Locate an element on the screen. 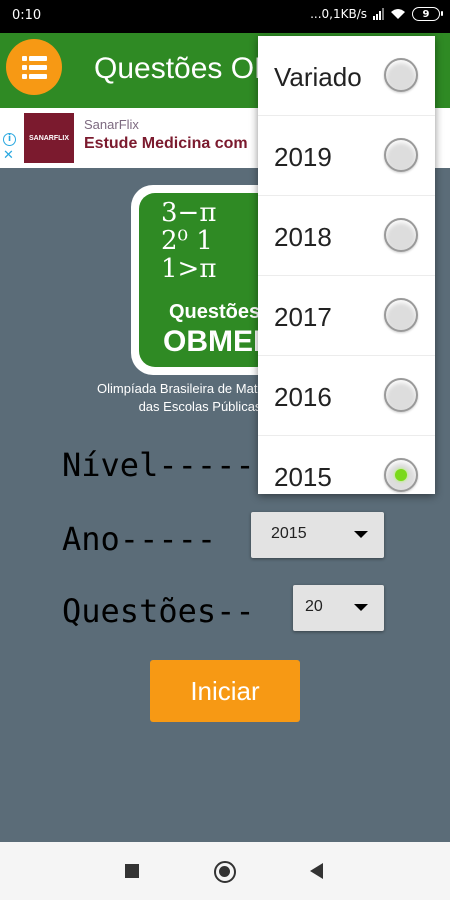 This screenshot has height=900, width=450. ad-info-icon: i is located at coordinates (9, 139).